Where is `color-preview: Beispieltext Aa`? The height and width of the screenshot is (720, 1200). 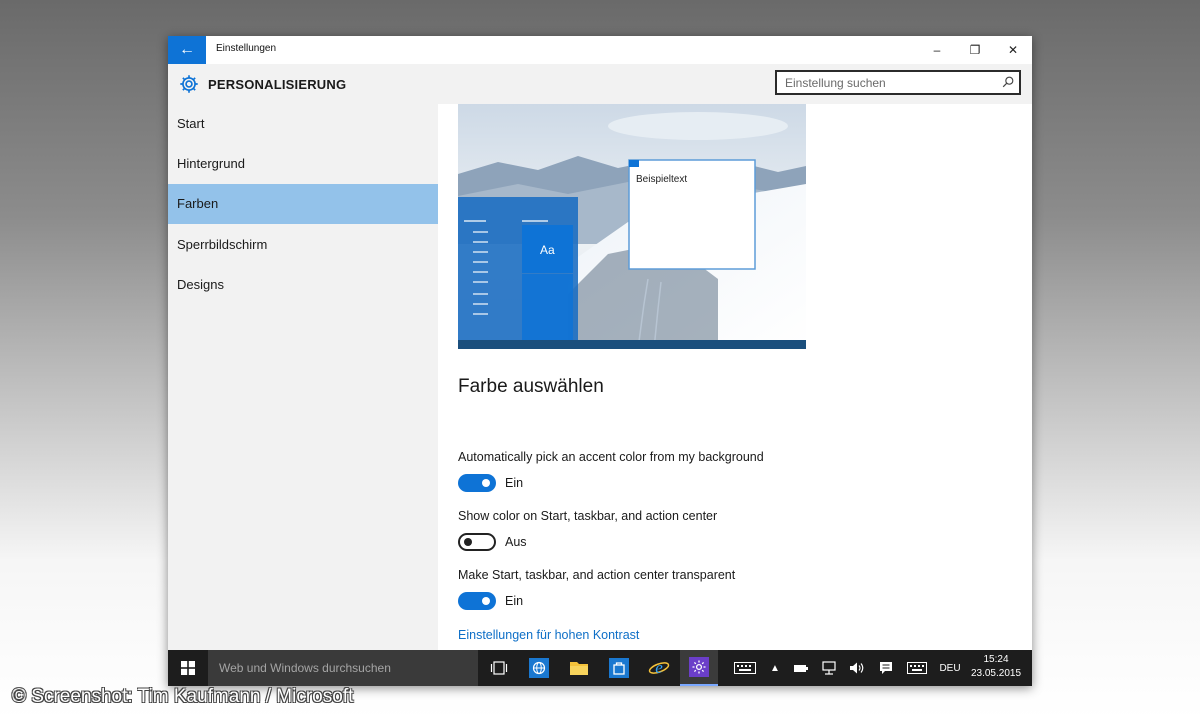 color-preview: Beispieltext Aa is located at coordinates (632, 226).